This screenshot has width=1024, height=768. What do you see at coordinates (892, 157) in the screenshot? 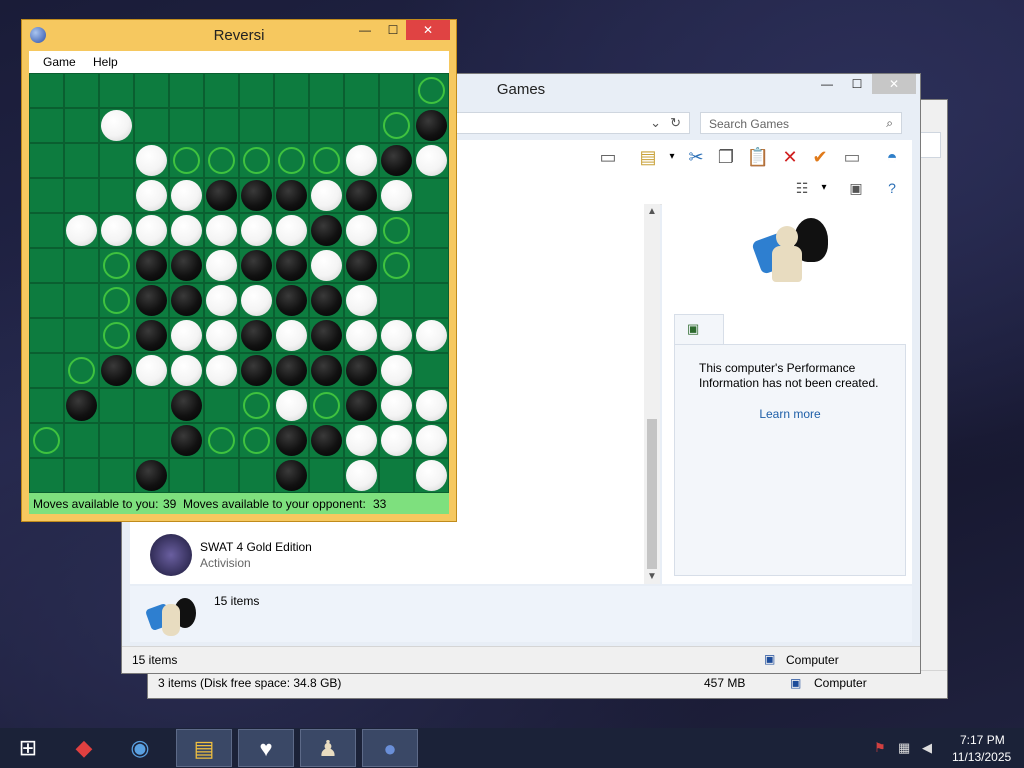
I see `game-providers-icon: ◓` at bounding box center [892, 157].